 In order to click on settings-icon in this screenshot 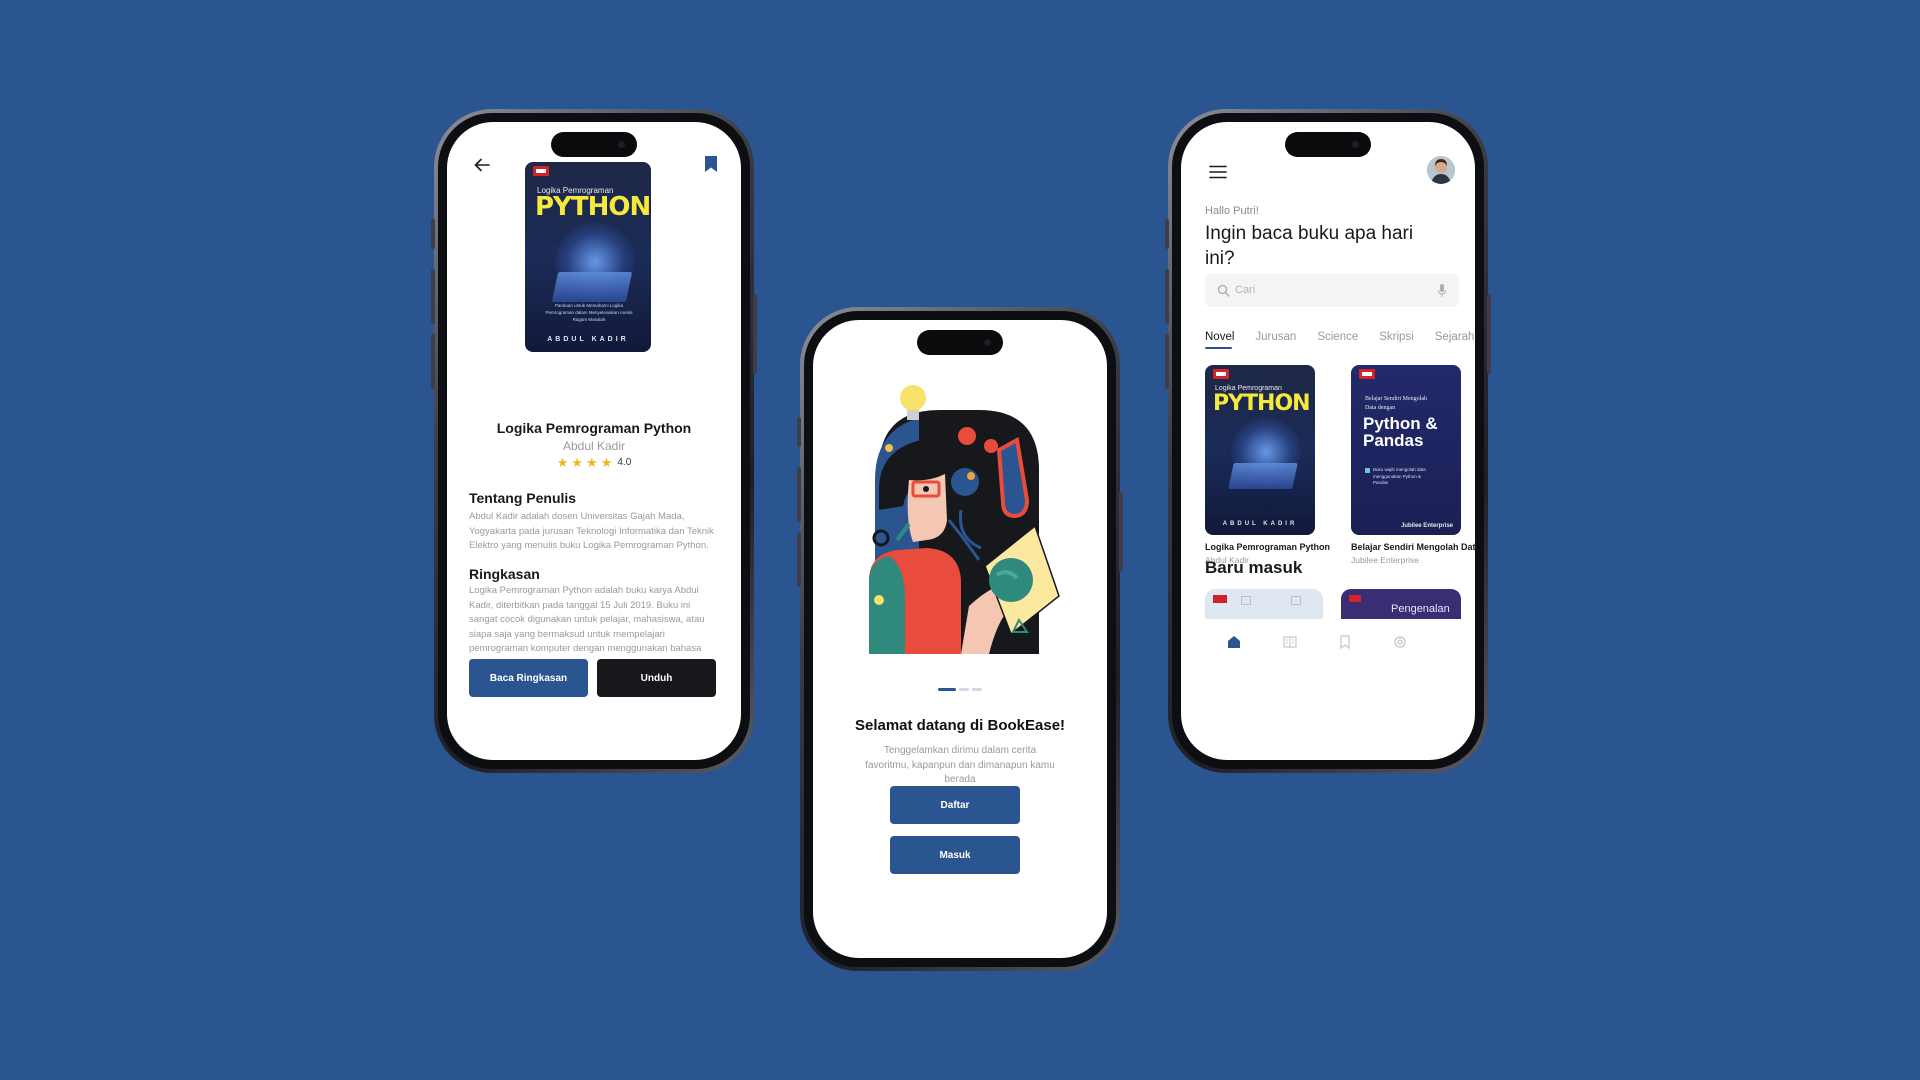, I will do `click(1400, 642)`.